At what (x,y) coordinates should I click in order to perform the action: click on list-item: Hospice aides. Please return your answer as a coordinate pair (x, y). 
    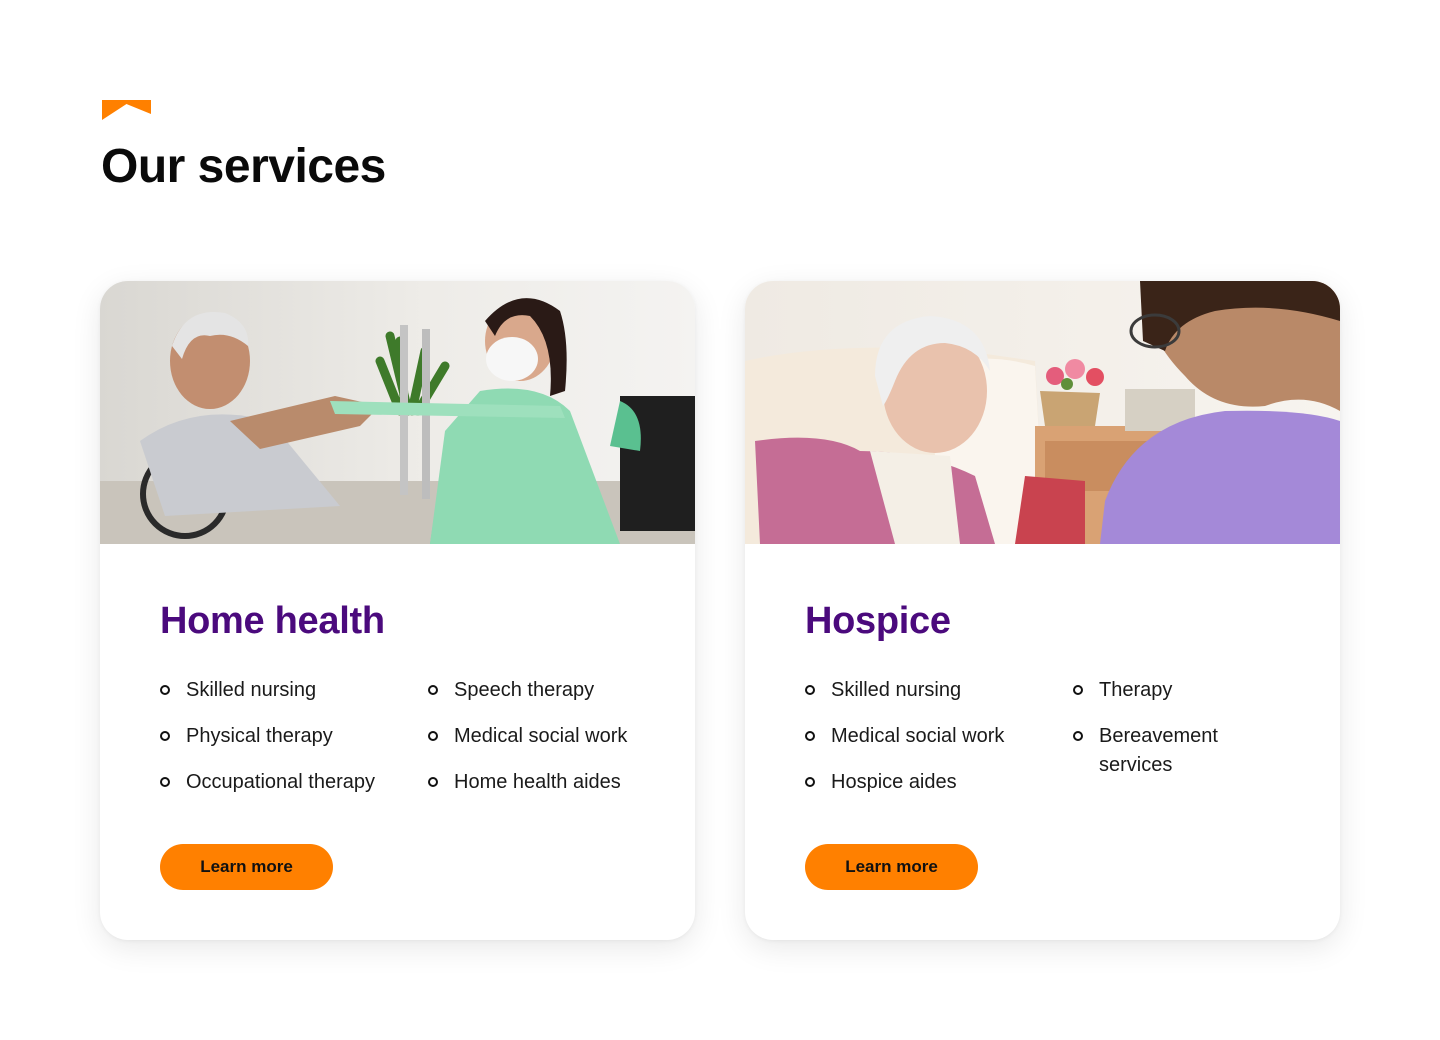
    Looking at the image, I should click on (939, 782).